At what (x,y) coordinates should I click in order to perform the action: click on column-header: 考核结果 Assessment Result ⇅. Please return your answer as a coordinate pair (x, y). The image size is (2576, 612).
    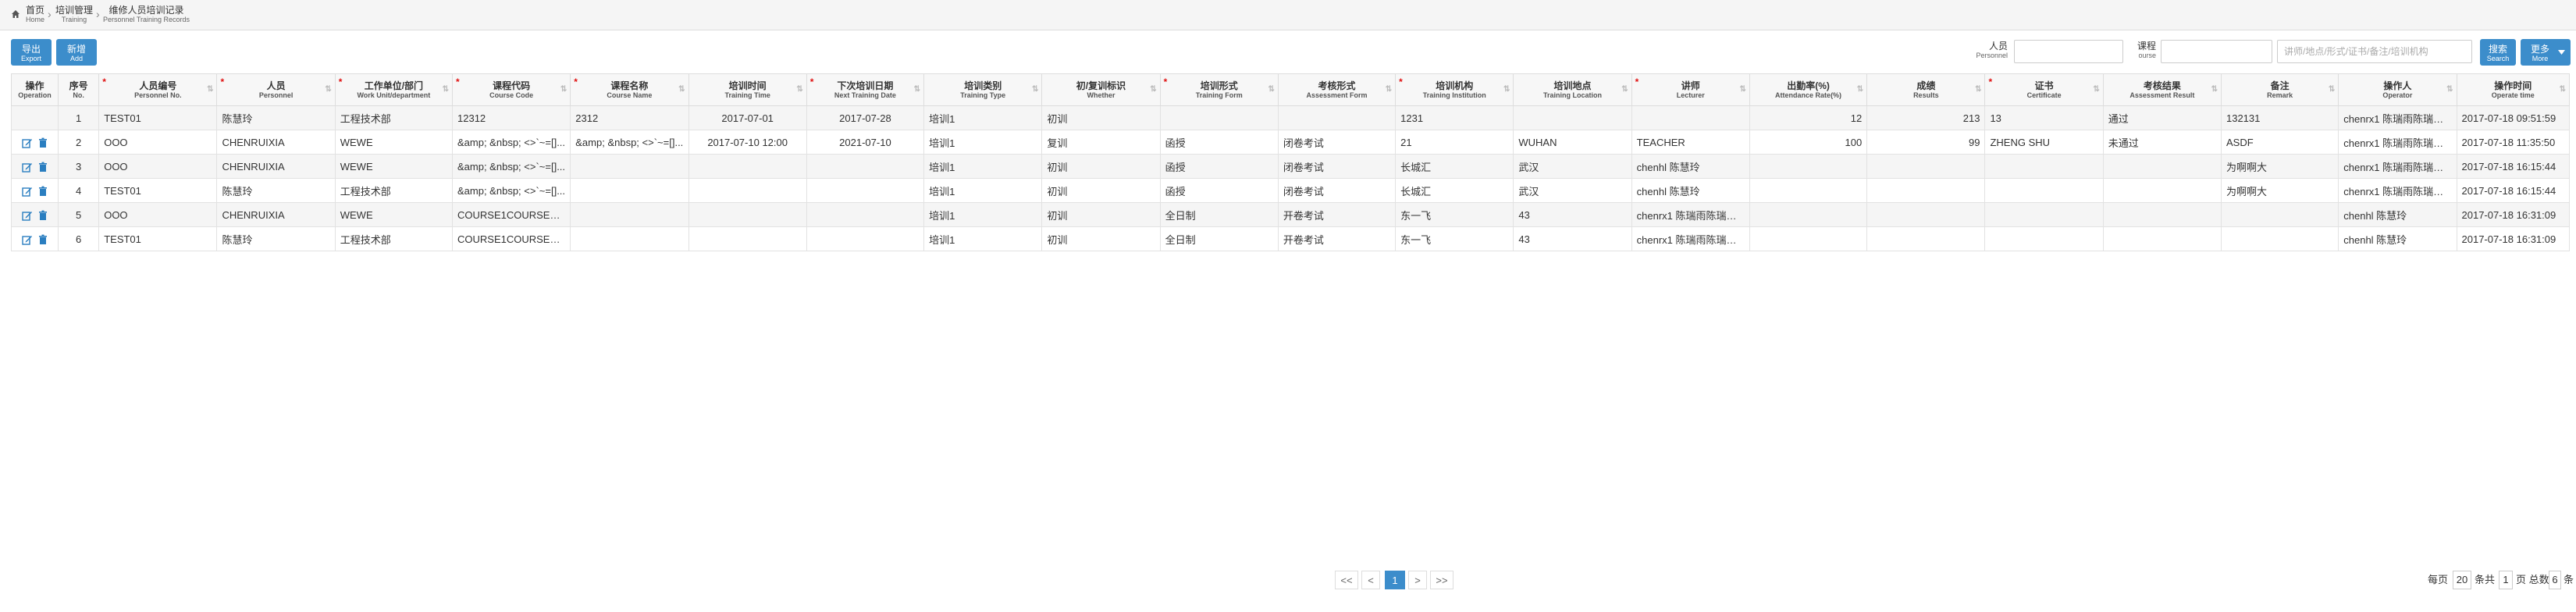
    Looking at the image, I should click on (2162, 89).